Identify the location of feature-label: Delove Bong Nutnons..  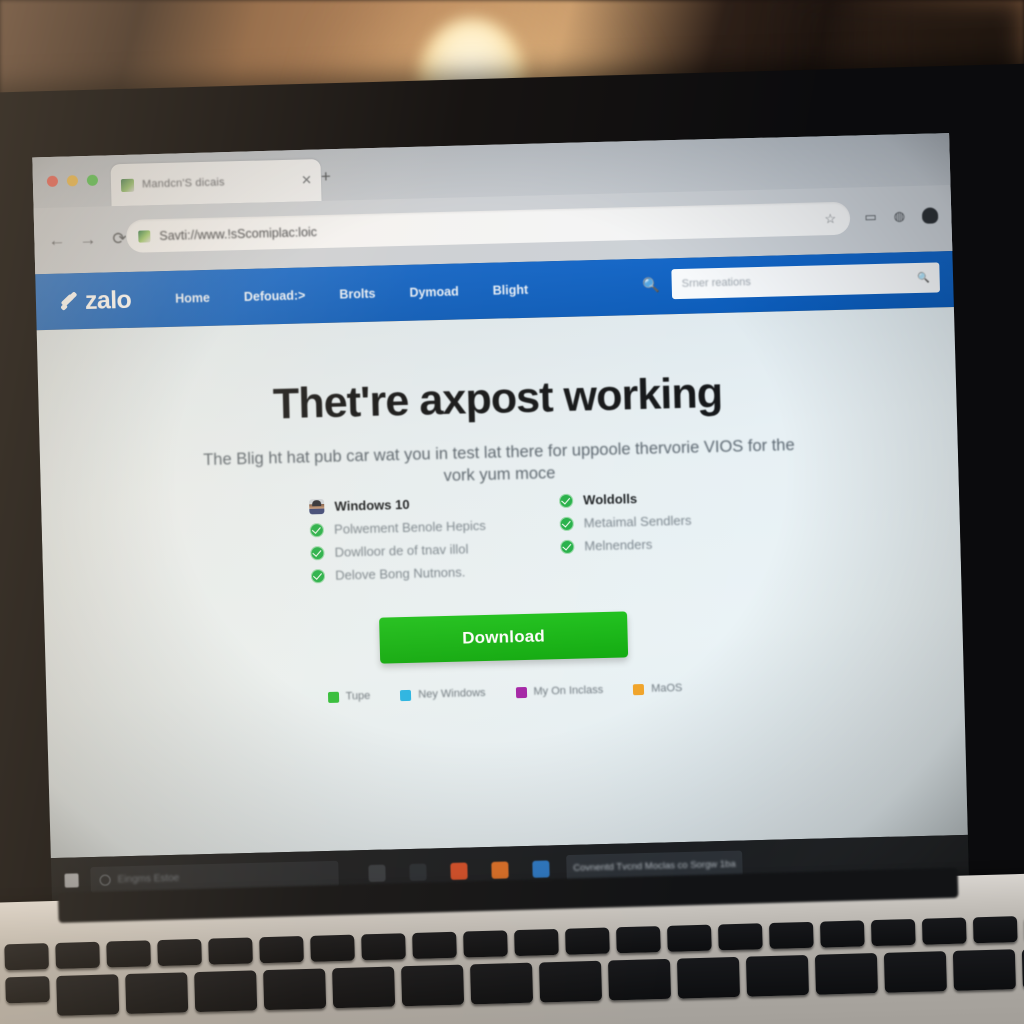
(400, 573).